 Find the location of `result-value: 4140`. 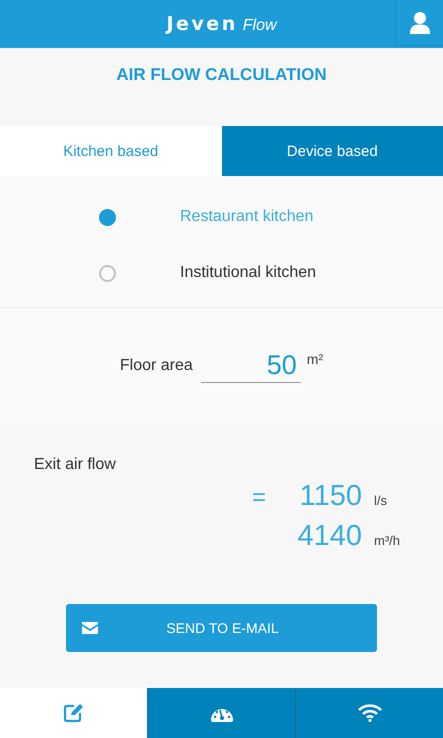

result-value: 4140 is located at coordinates (329, 536).